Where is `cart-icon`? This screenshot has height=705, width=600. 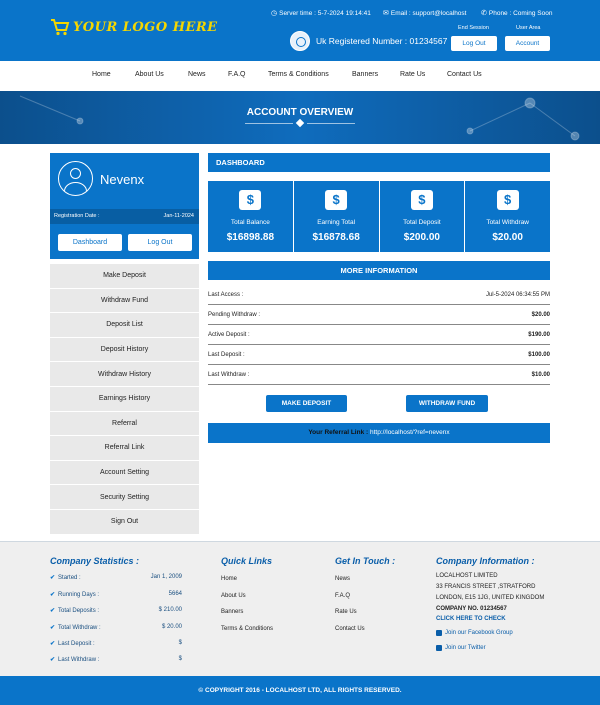 cart-icon is located at coordinates (60, 27).